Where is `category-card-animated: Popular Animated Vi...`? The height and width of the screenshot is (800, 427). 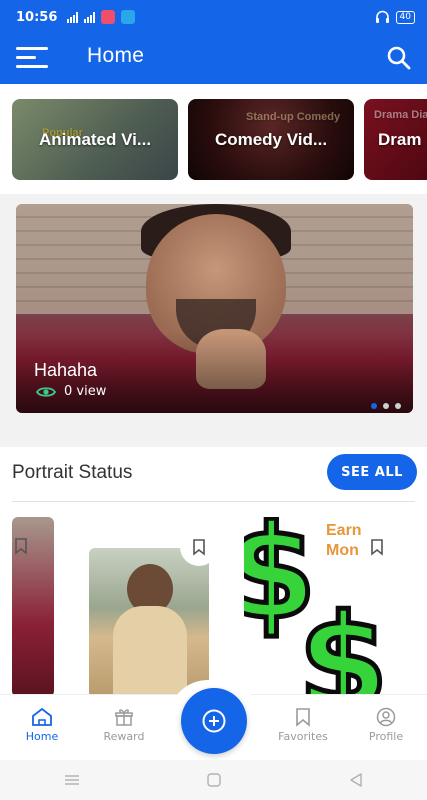
category-card-animated: Popular Animated Vi... is located at coordinates (95, 139).